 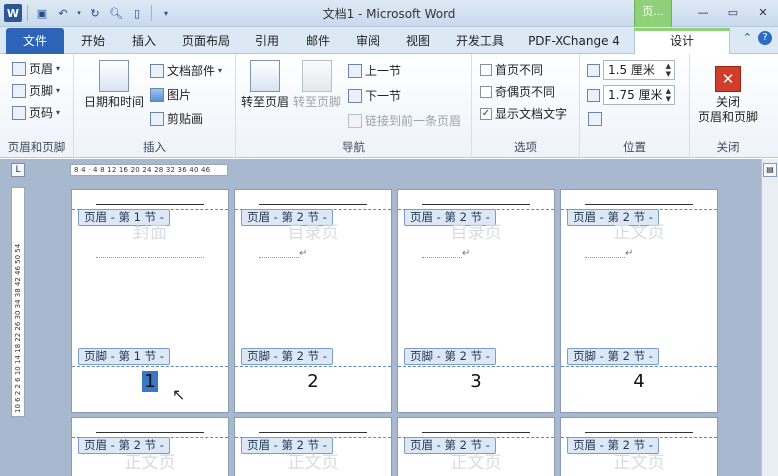 What do you see at coordinates (523, 113) in the screenshot?
I see `show-document-text-checkbox: ✓ 显示文档文字` at bounding box center [523, 113].